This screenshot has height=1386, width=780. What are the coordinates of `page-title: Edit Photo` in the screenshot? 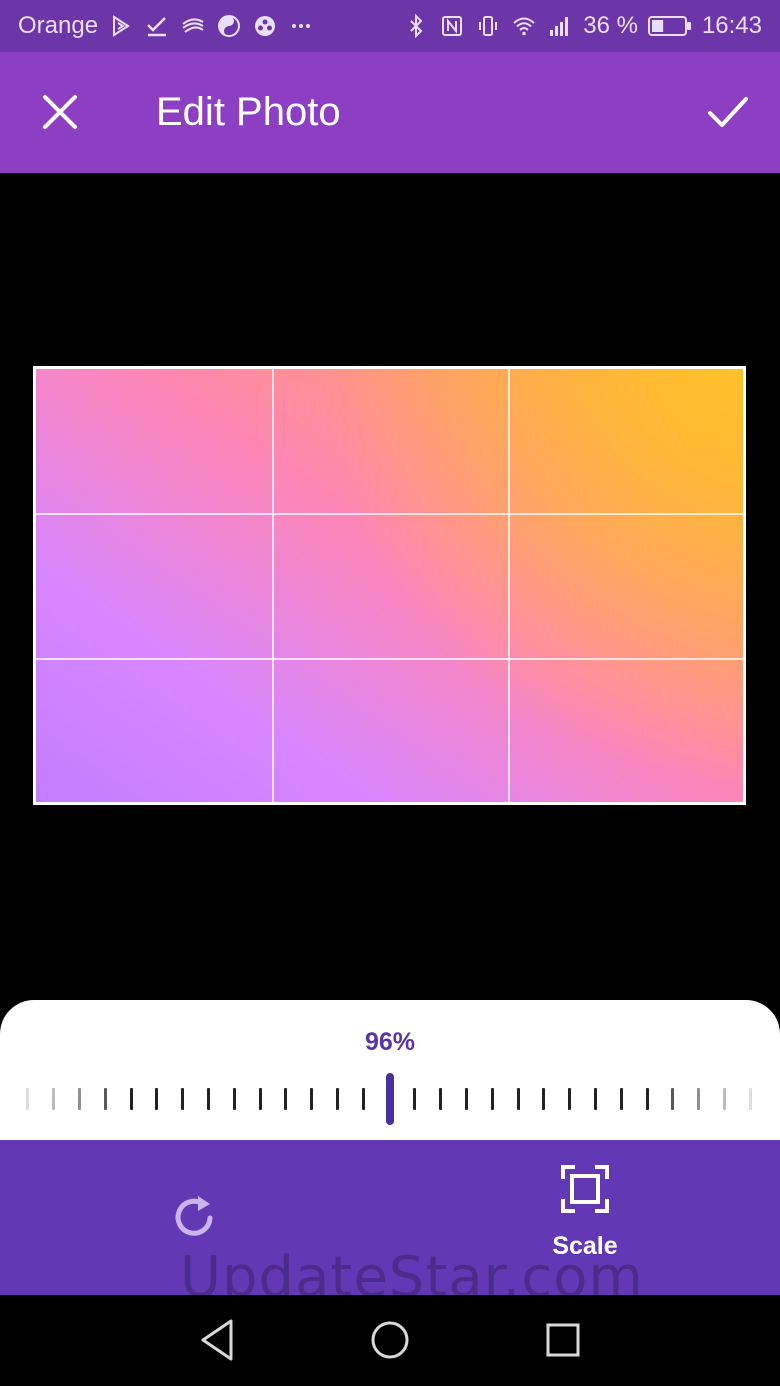 It's located at (248, 112).